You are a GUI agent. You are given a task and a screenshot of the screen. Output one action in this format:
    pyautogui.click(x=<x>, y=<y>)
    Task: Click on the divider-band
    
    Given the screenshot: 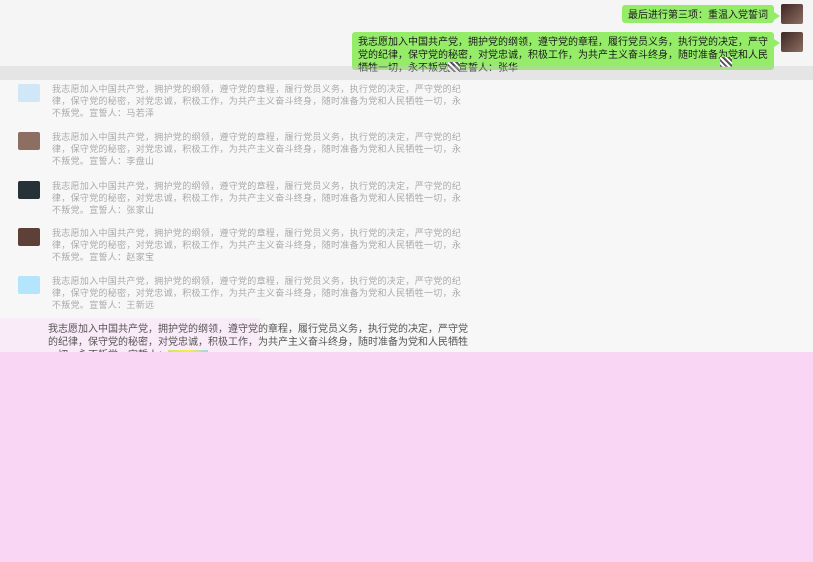 What is the action you would take?
    pyautogui.click(x=406, y=73)
    